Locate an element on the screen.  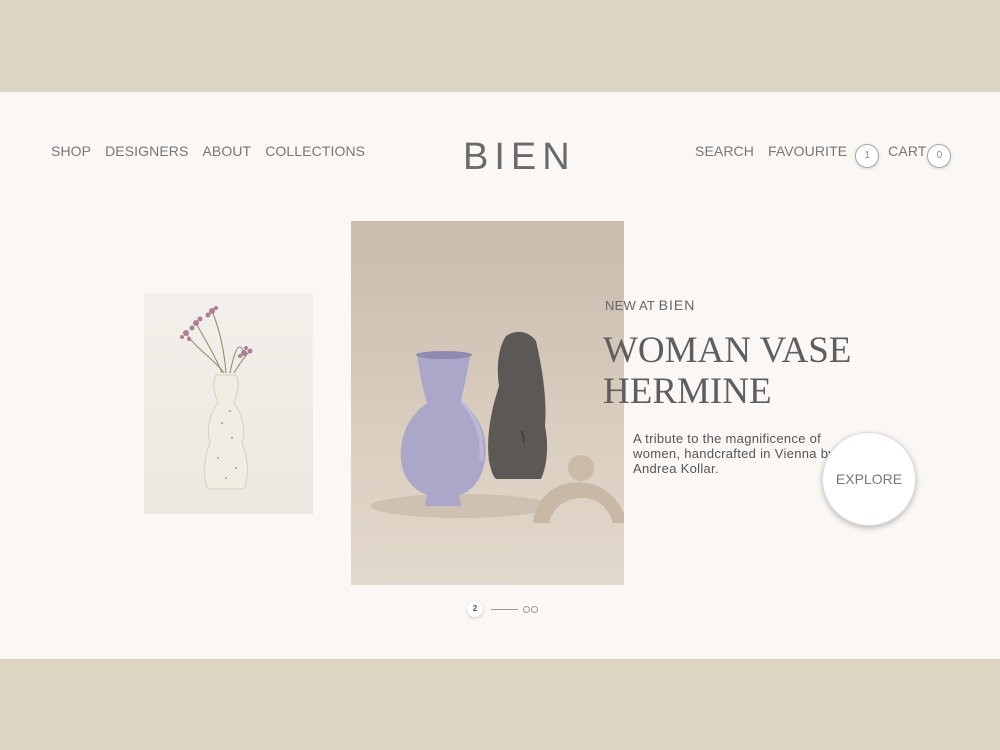
logo: BIEN is located at coordinates (519, 157).